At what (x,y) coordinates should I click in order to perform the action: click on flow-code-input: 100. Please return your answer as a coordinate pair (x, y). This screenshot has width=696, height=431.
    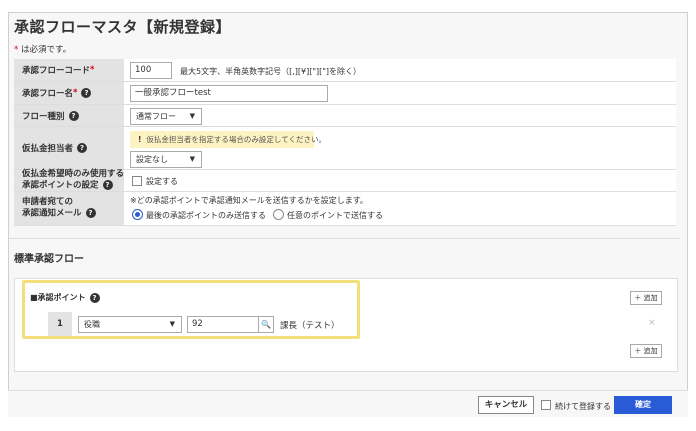
    Looking at the image, I should click on (151, 70).